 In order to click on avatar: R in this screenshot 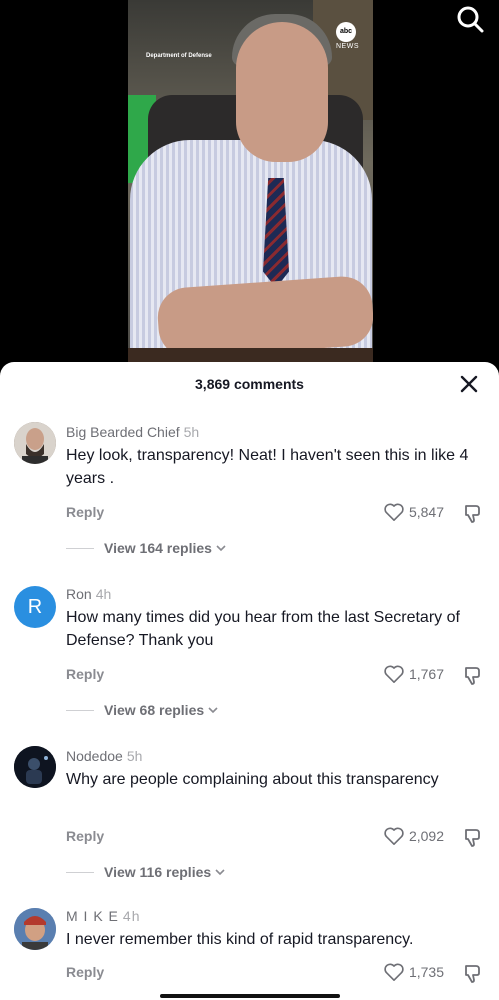, I will do `click(35, 607)`.